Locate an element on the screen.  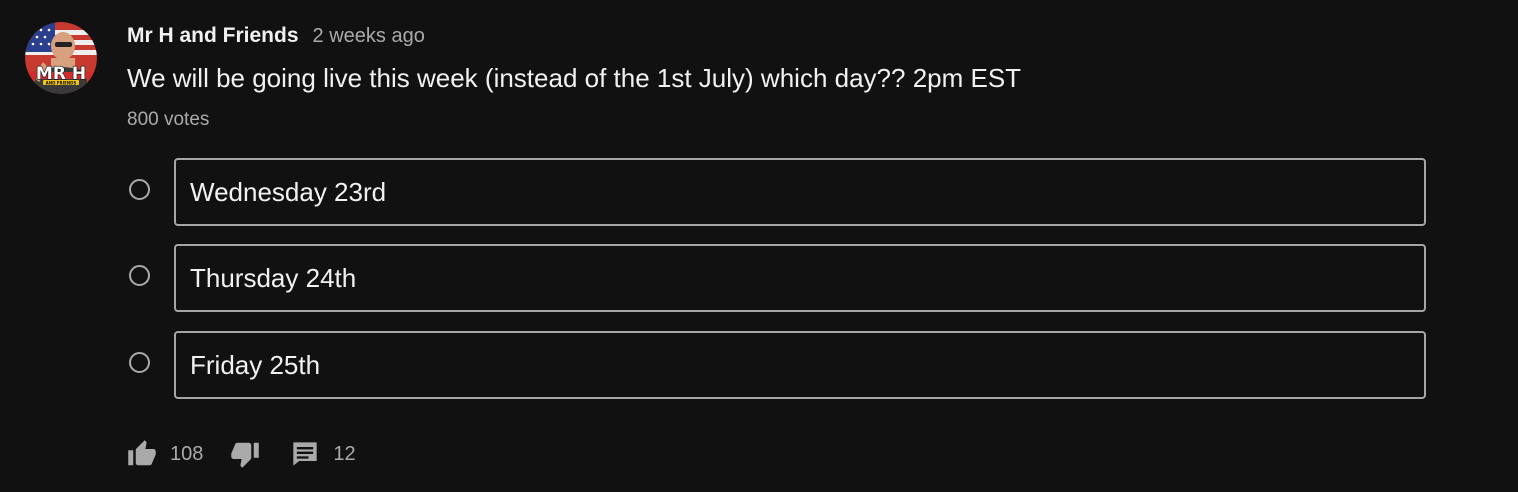
poll-option-thursday: Thursday 24th is located at coordinates (776, 278).